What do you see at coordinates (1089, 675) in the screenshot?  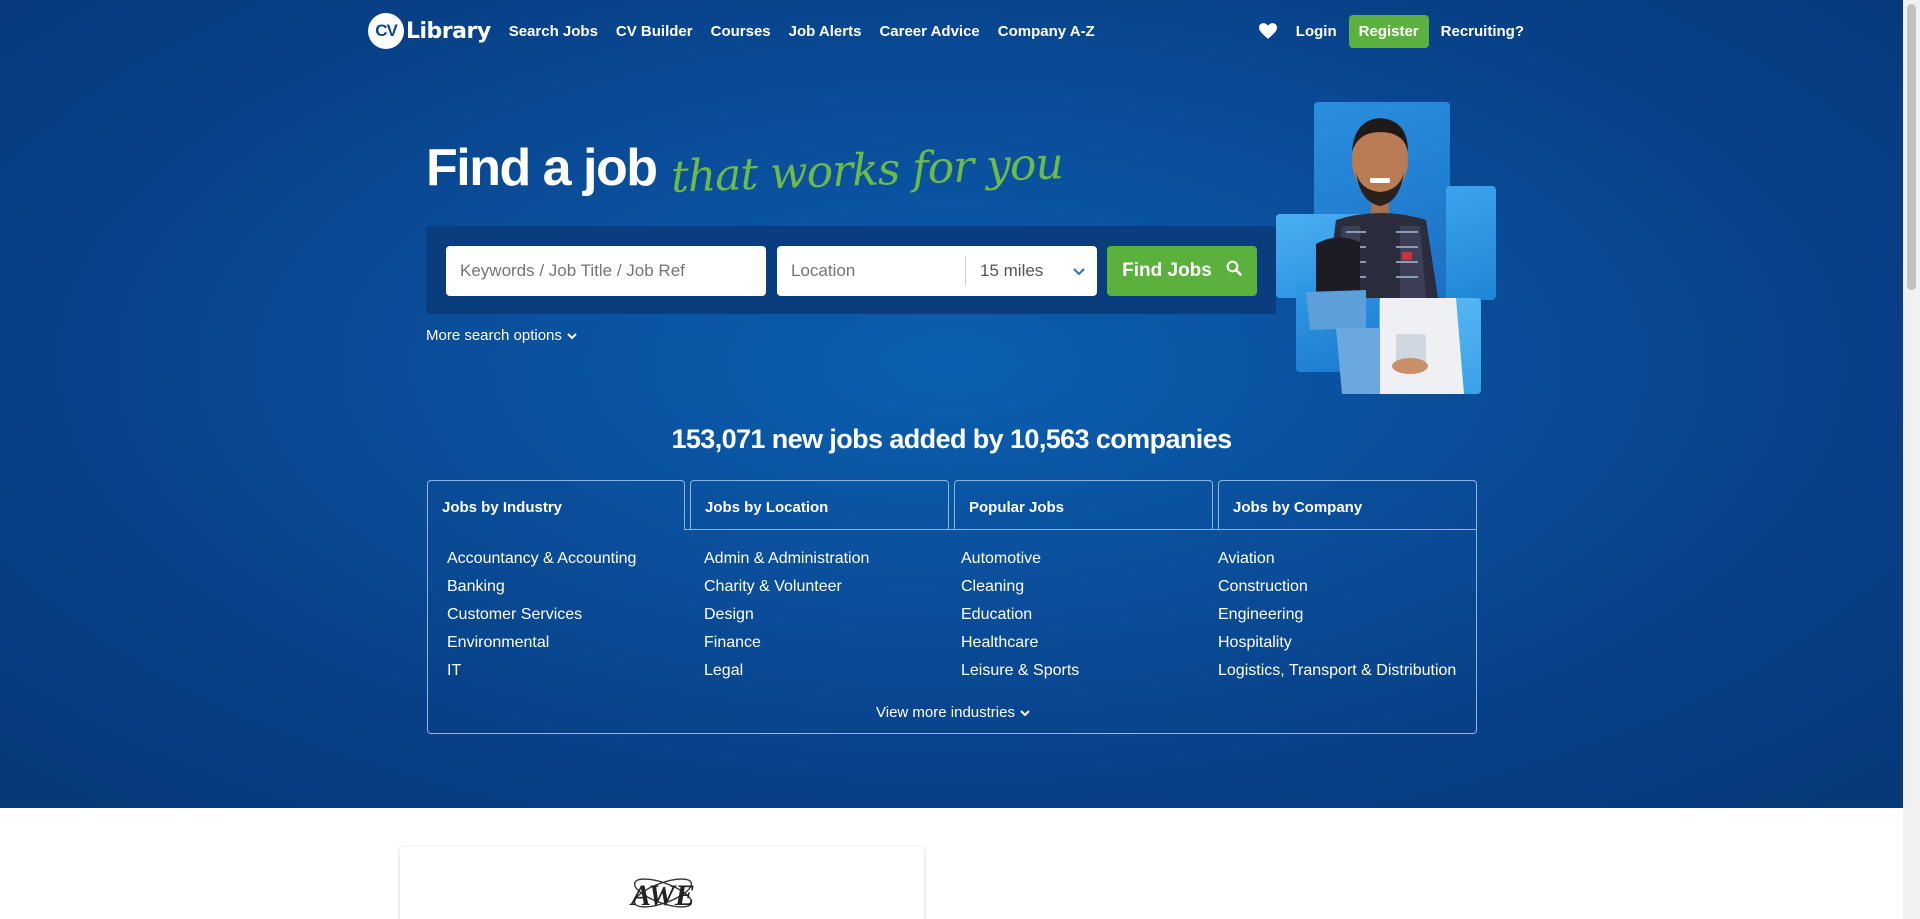 I see `industry-link: Leisure & Sports` at bounding box center [1089, 675].